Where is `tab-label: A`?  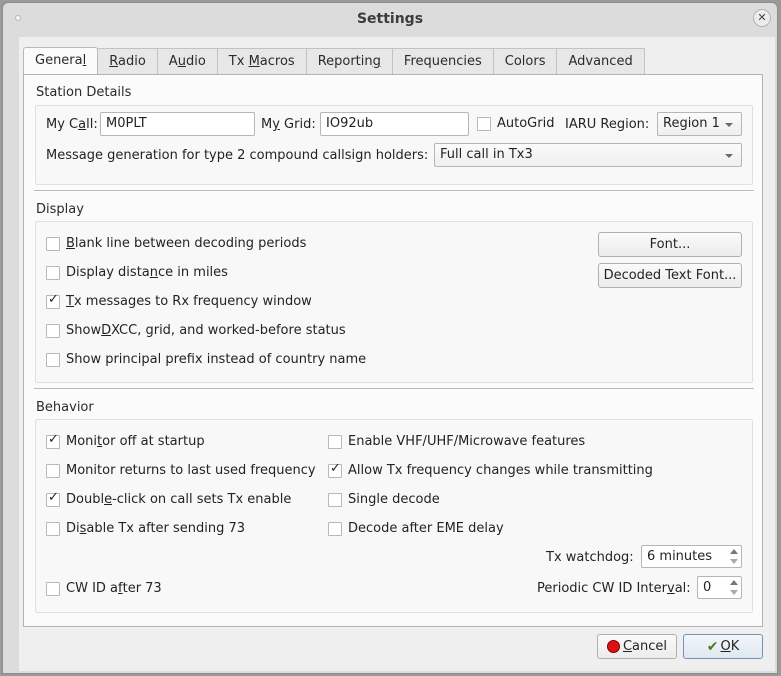
tab-label: A is located at coordinates (173, 61).